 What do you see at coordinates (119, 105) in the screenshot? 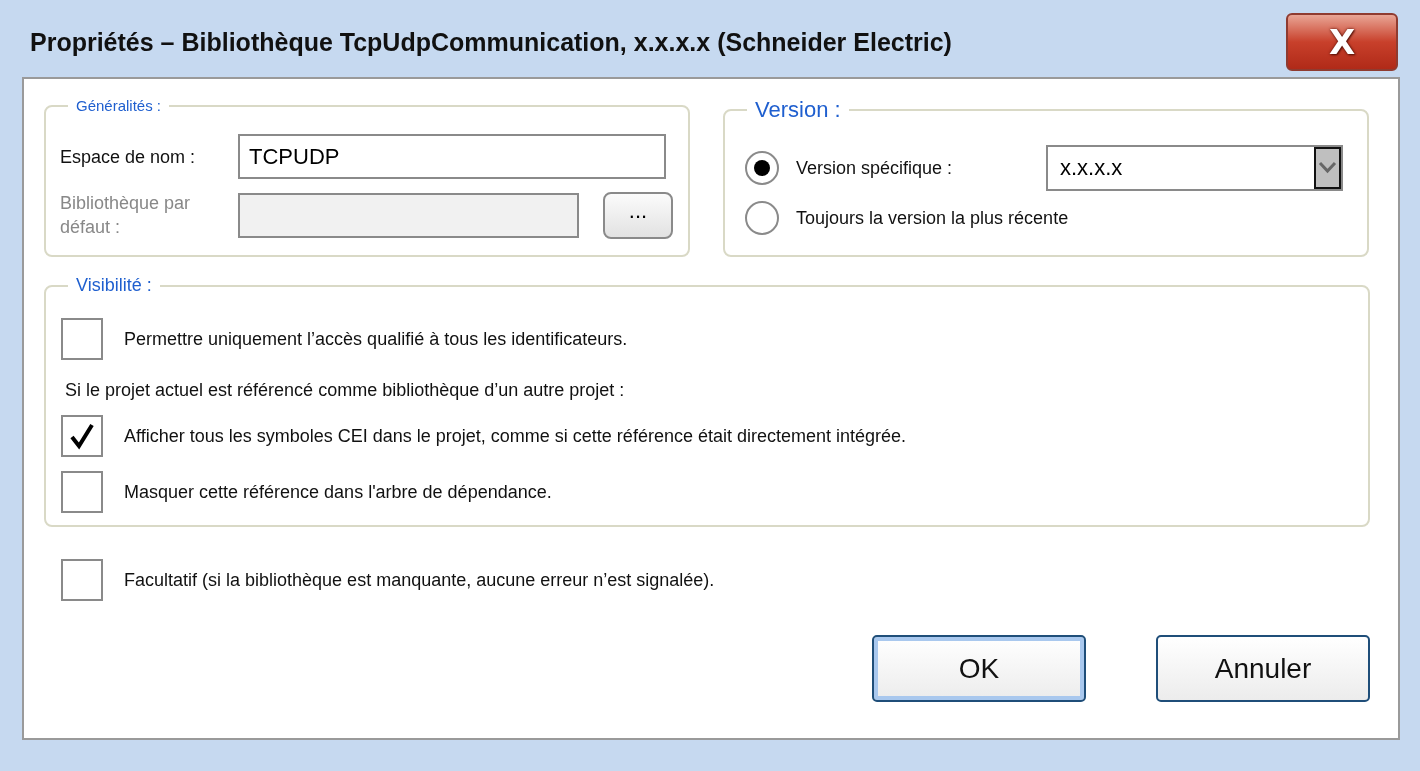
I see `group-legend: Généralités :` at bounding box center [119, 105].